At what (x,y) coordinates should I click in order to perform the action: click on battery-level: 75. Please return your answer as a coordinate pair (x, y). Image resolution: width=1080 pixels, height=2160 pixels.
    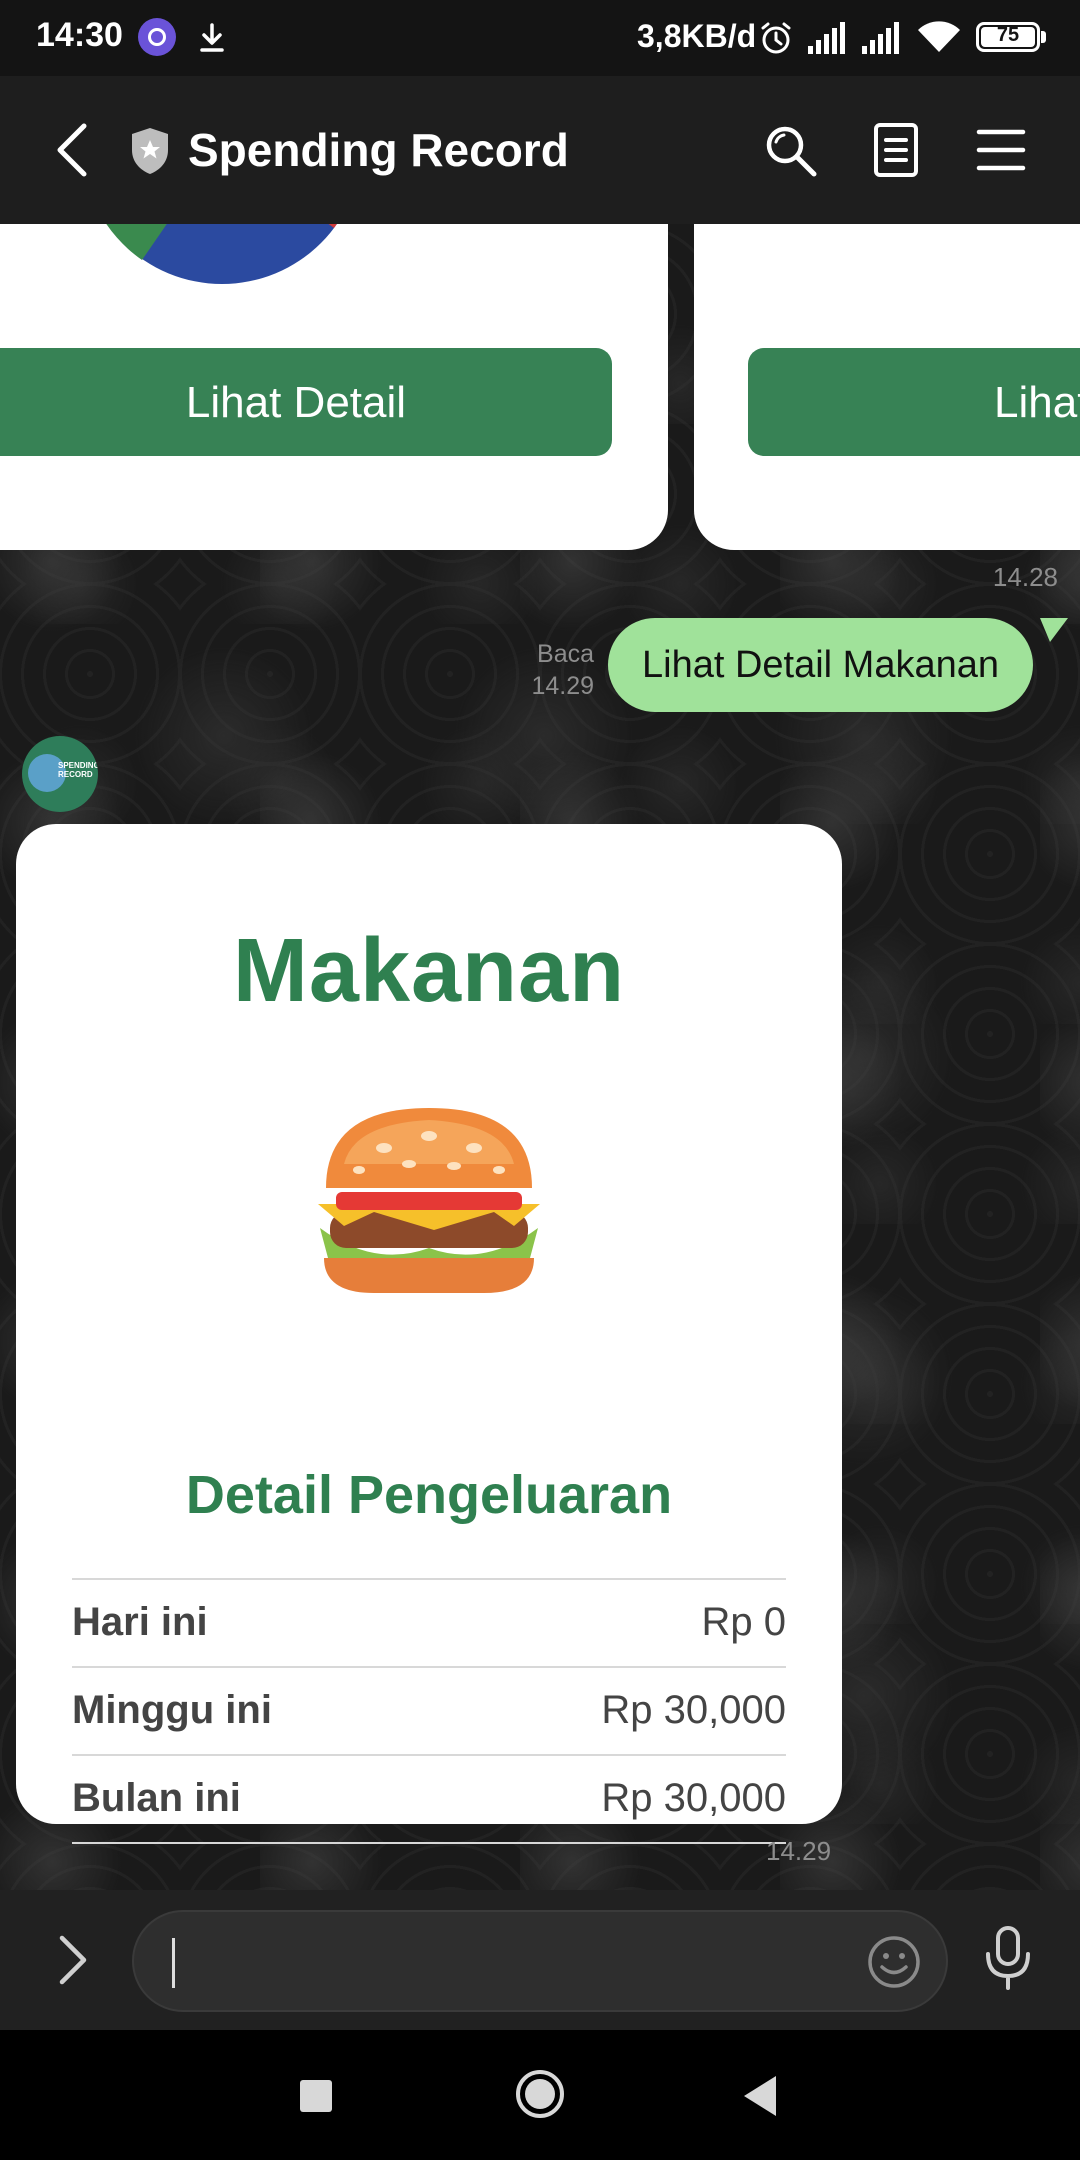
    Looking at the image, I should click on (1008, 35).